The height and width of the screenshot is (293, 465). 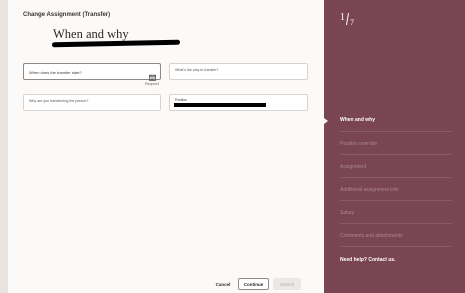 What do you see at coordinates (197, 70) in the screenshot?
I see `transfer-way-label: What's the way to transfer?` at bounding box center [197, 70].